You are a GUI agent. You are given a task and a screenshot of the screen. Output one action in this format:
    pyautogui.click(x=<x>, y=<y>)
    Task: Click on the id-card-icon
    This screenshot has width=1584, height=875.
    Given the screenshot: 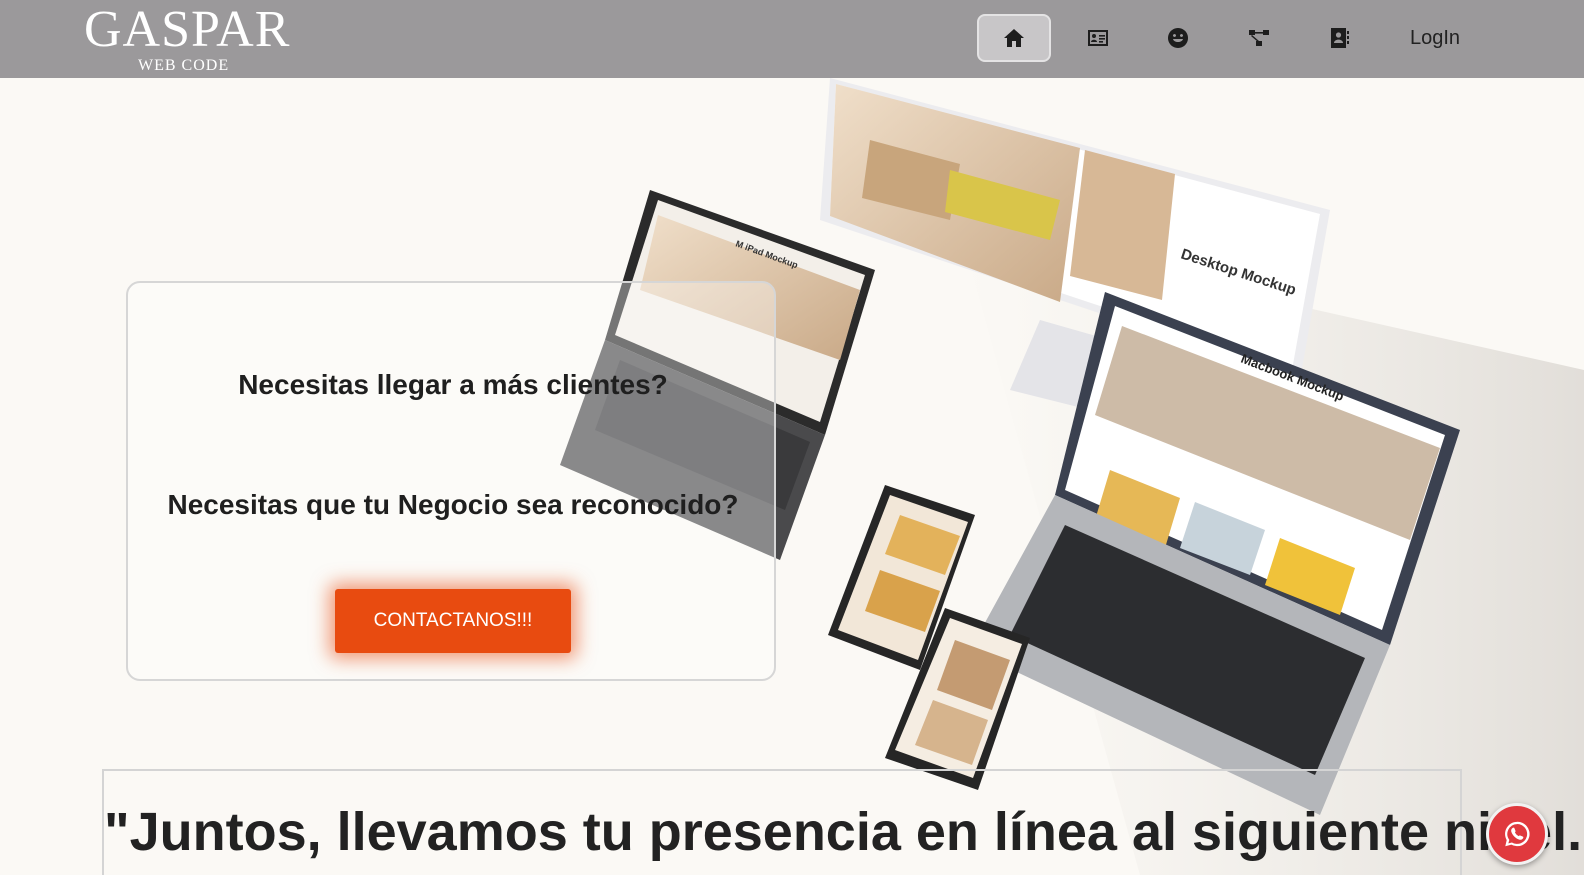 What is the action you would take?
    pyautogui.click(x=1098, y=38)
    